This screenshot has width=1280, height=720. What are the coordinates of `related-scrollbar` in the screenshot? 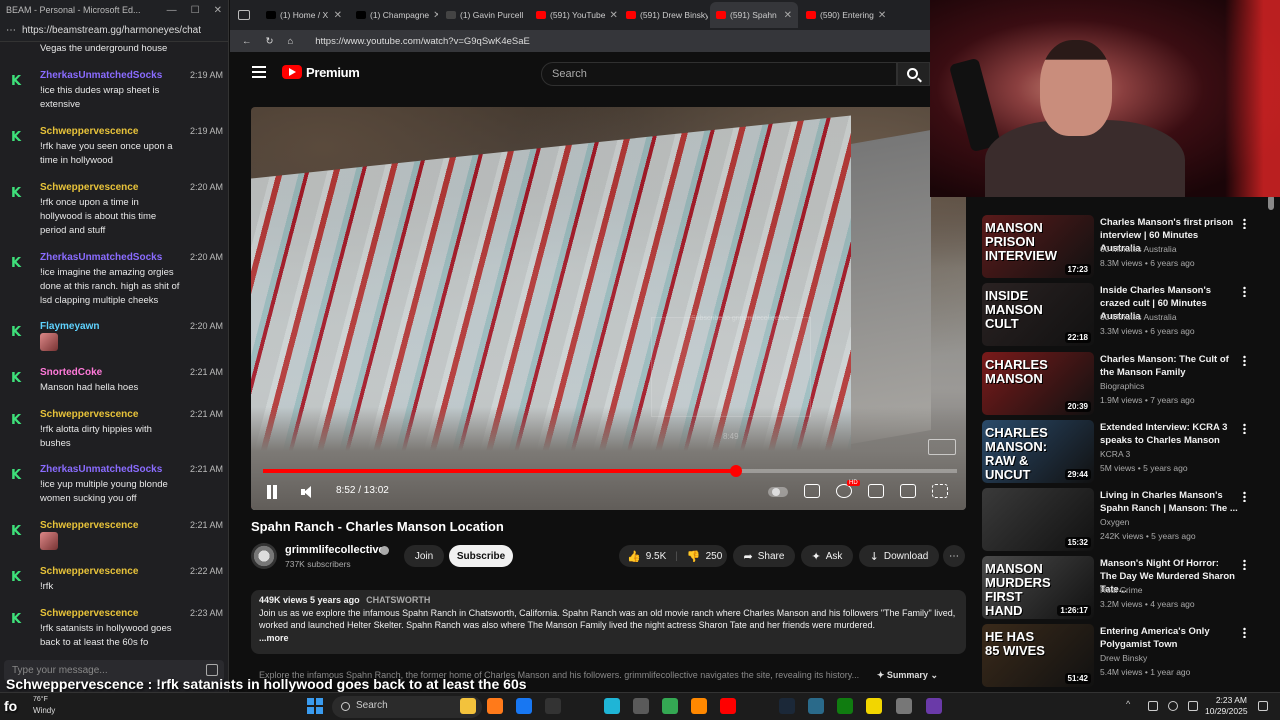 It's located at (1271, 202).